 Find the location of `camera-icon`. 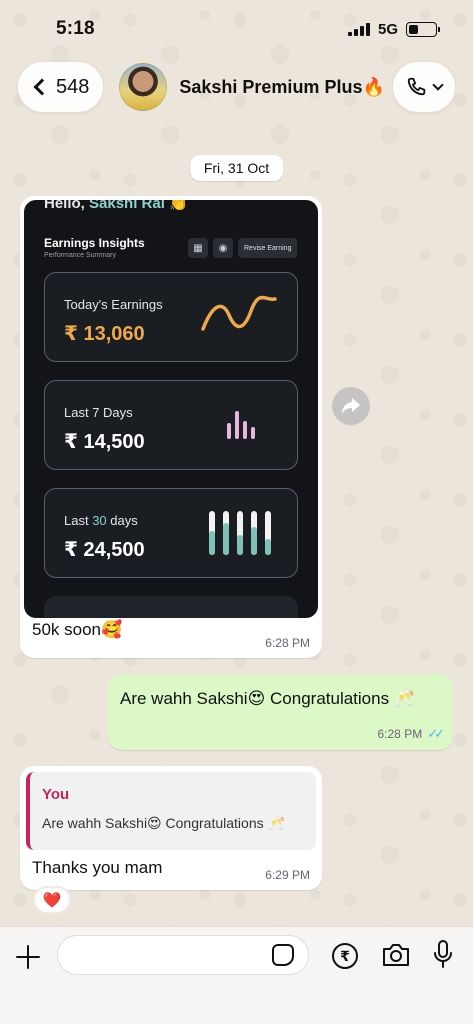

camera-icon is located at coordinates (396, 955).